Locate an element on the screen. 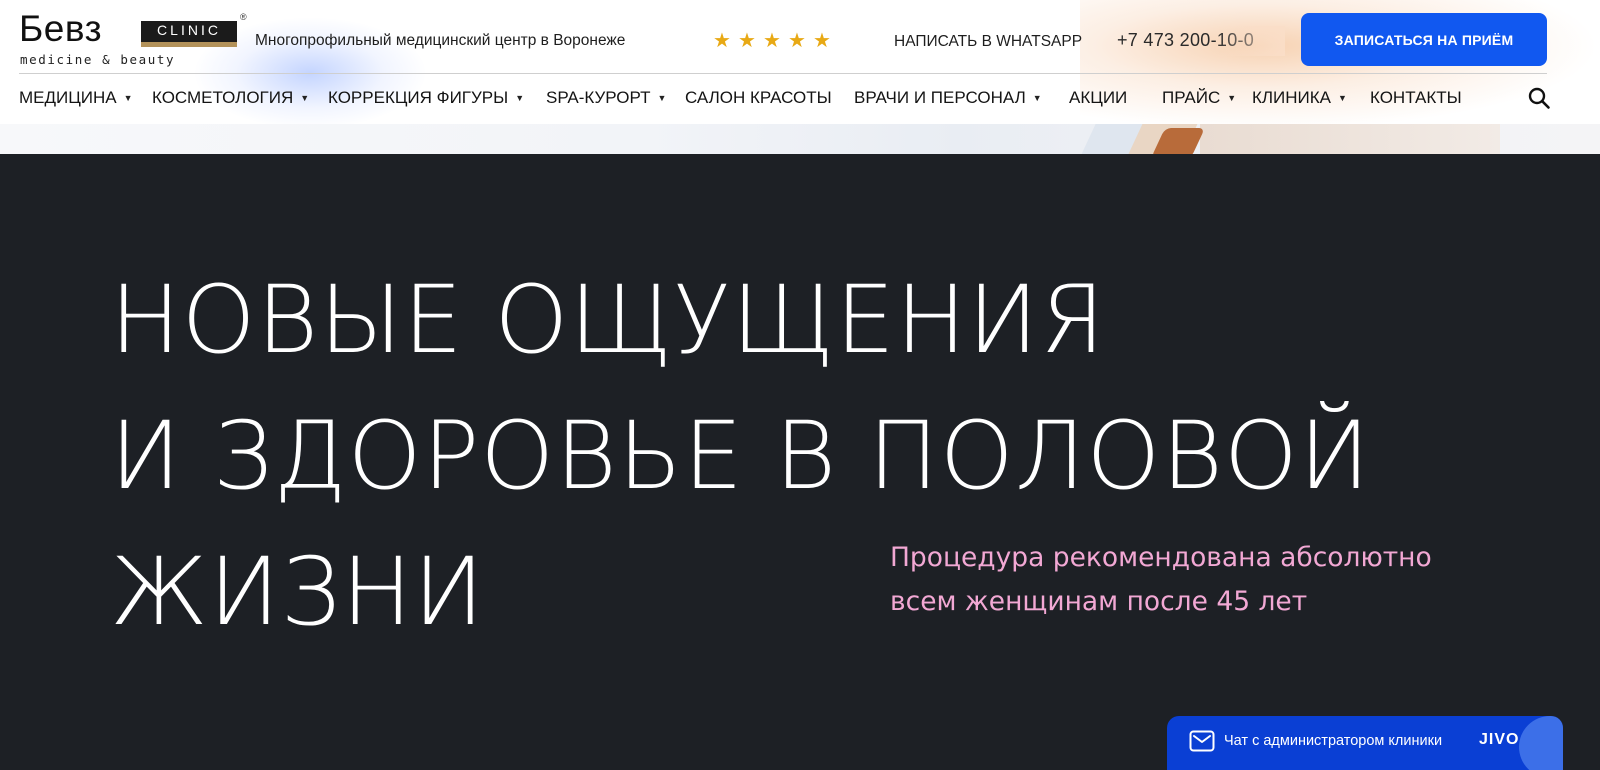 The height and width of the screenshot is (770, 1600). rating-stars: ★ ★ ★ ★ ★ is located at coordinates (772, 41).